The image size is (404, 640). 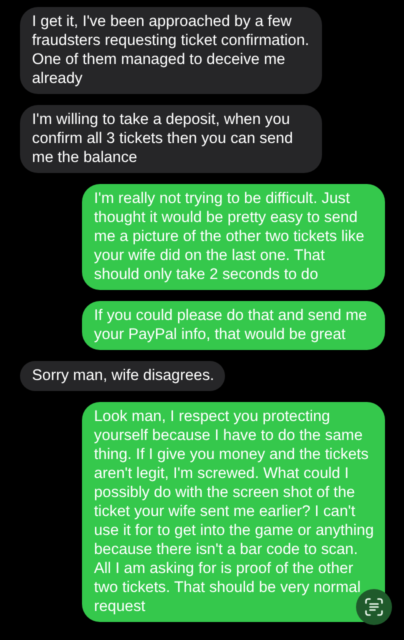 What do you see at coordinates (123, 376) in the screenshot?
I see `received-message: Sorry man, wife disagrees.` at bounding box center [123, 376].